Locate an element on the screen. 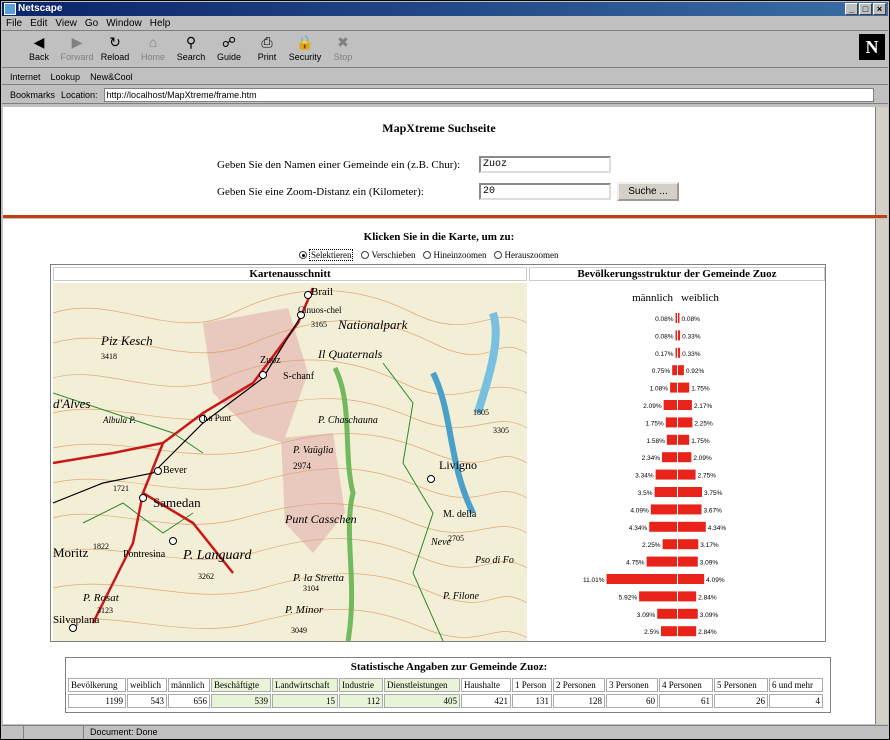 The width and height of the screenshot is (890, 740). female-value-label: 2.09% is located at coordinates (702, 458).